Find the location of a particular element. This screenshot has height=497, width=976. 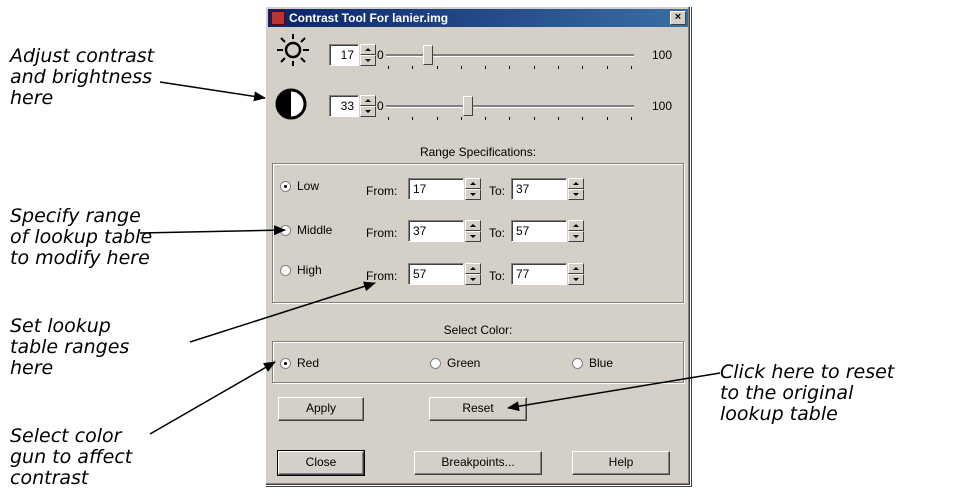

title-bar: Contrast Tool For lanier.img × is located at coordinates (478, 18).